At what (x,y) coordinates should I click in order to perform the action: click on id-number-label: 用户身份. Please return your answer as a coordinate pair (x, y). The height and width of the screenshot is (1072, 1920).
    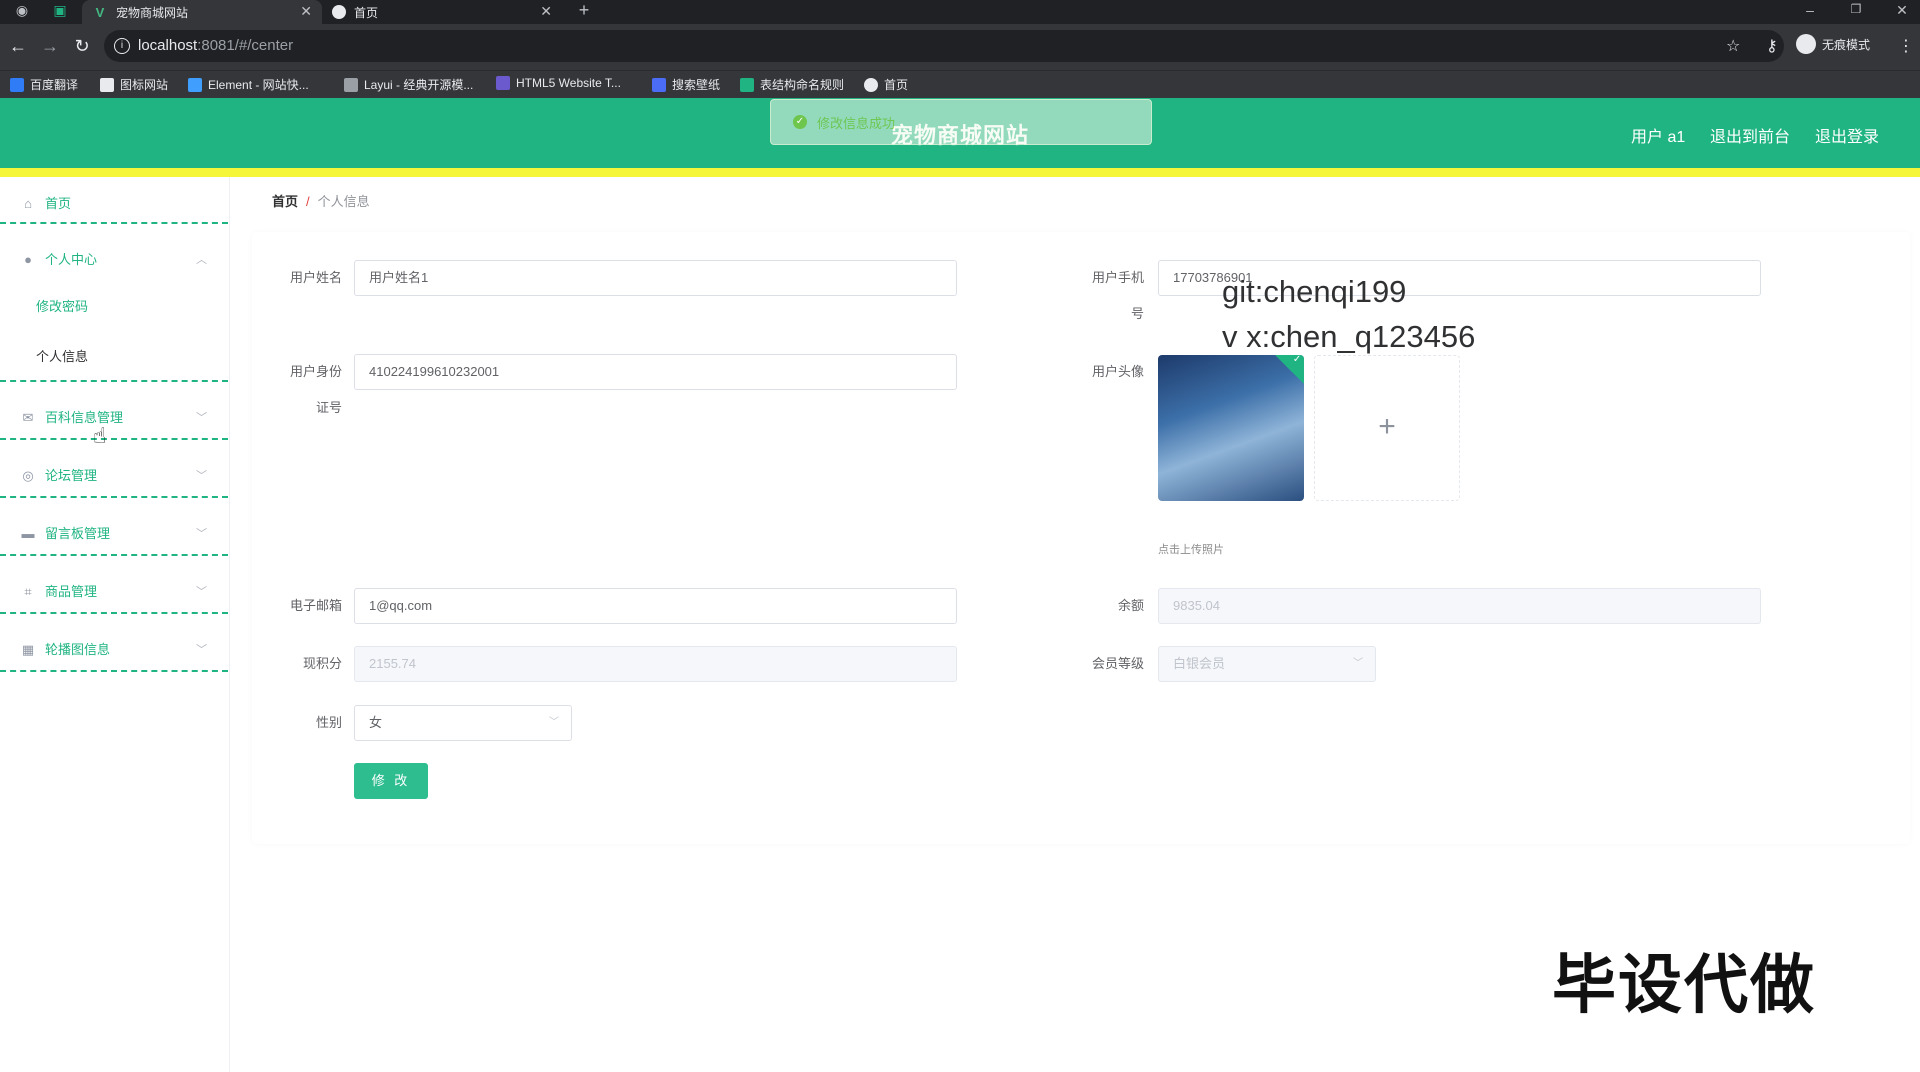
    Looking at the image, I should click on (315, 371).